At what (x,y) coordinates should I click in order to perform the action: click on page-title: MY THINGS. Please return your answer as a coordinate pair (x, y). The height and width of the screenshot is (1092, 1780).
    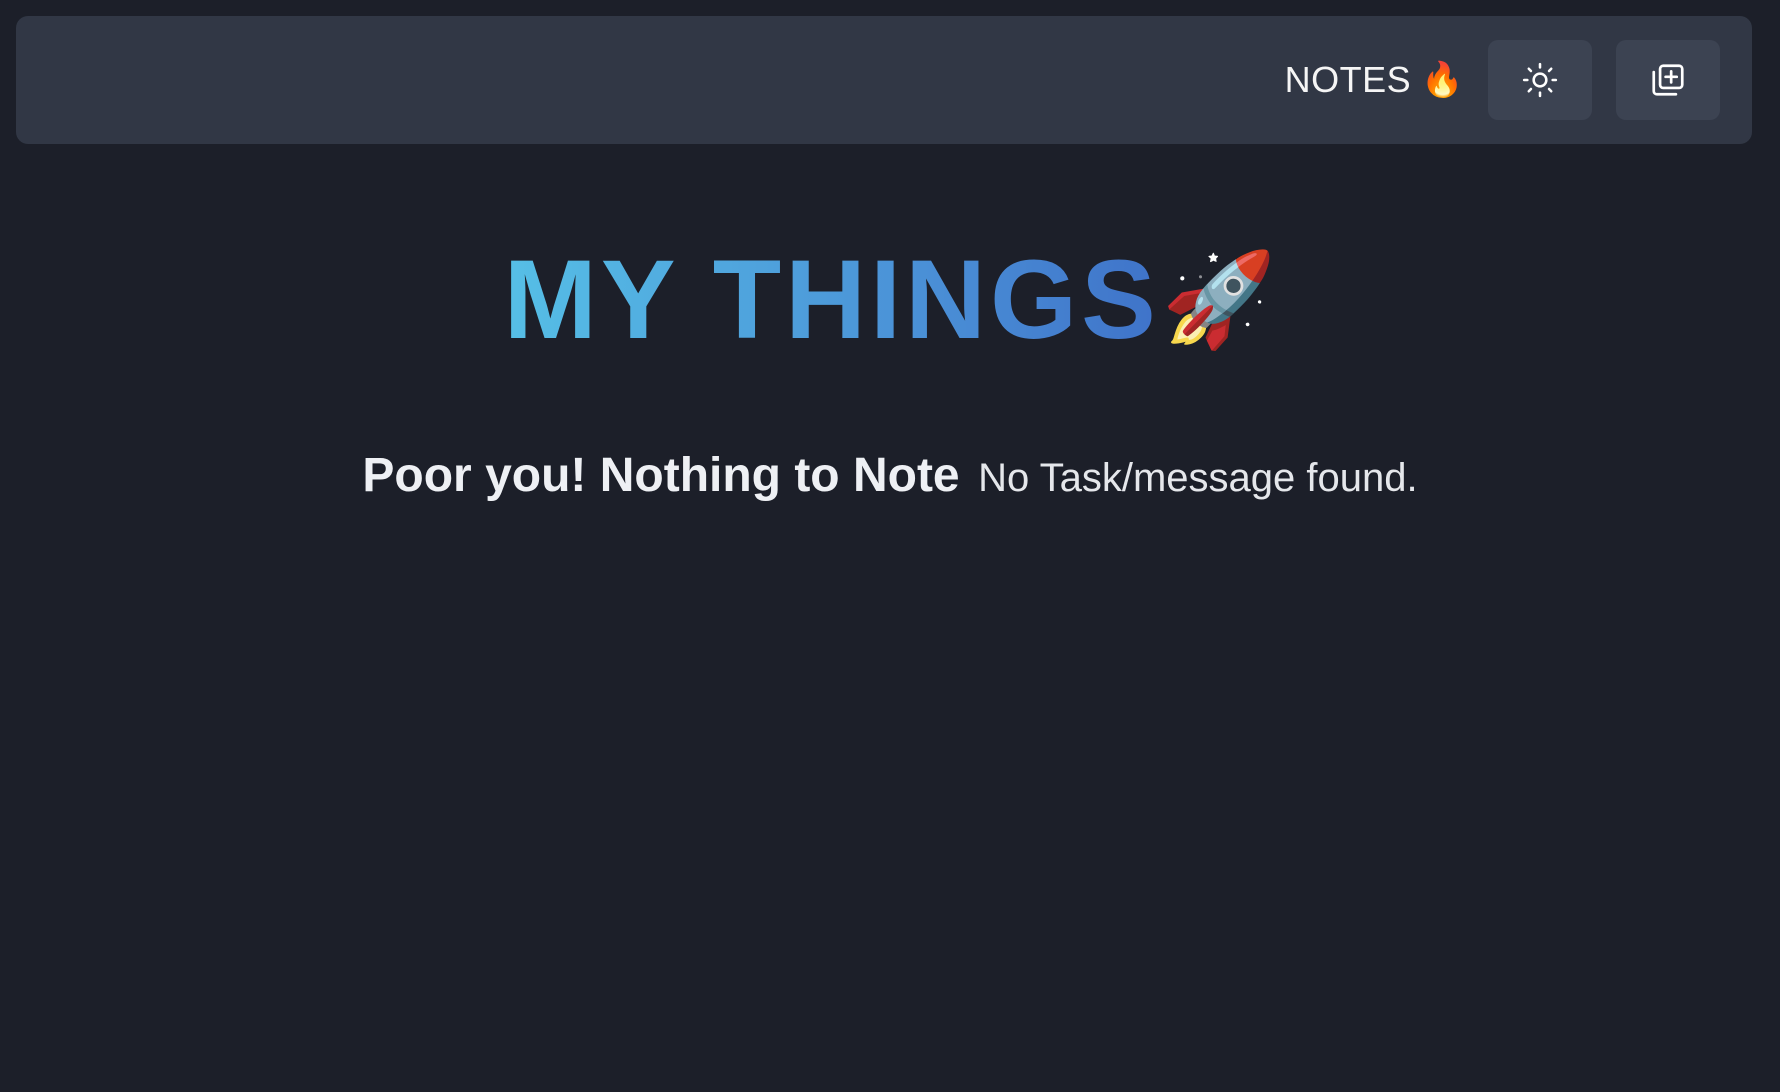
    Looking at the image, I should click on (831, 299).